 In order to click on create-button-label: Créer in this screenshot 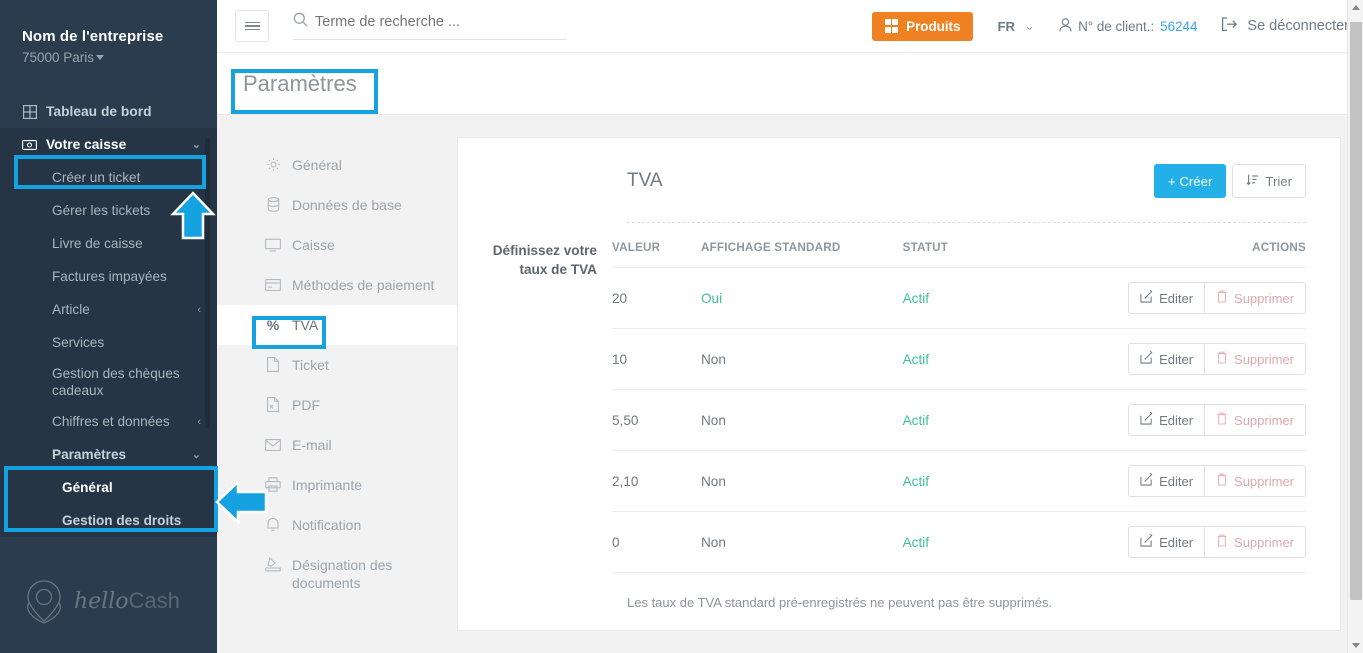, I will do `click(1196, 181)`.